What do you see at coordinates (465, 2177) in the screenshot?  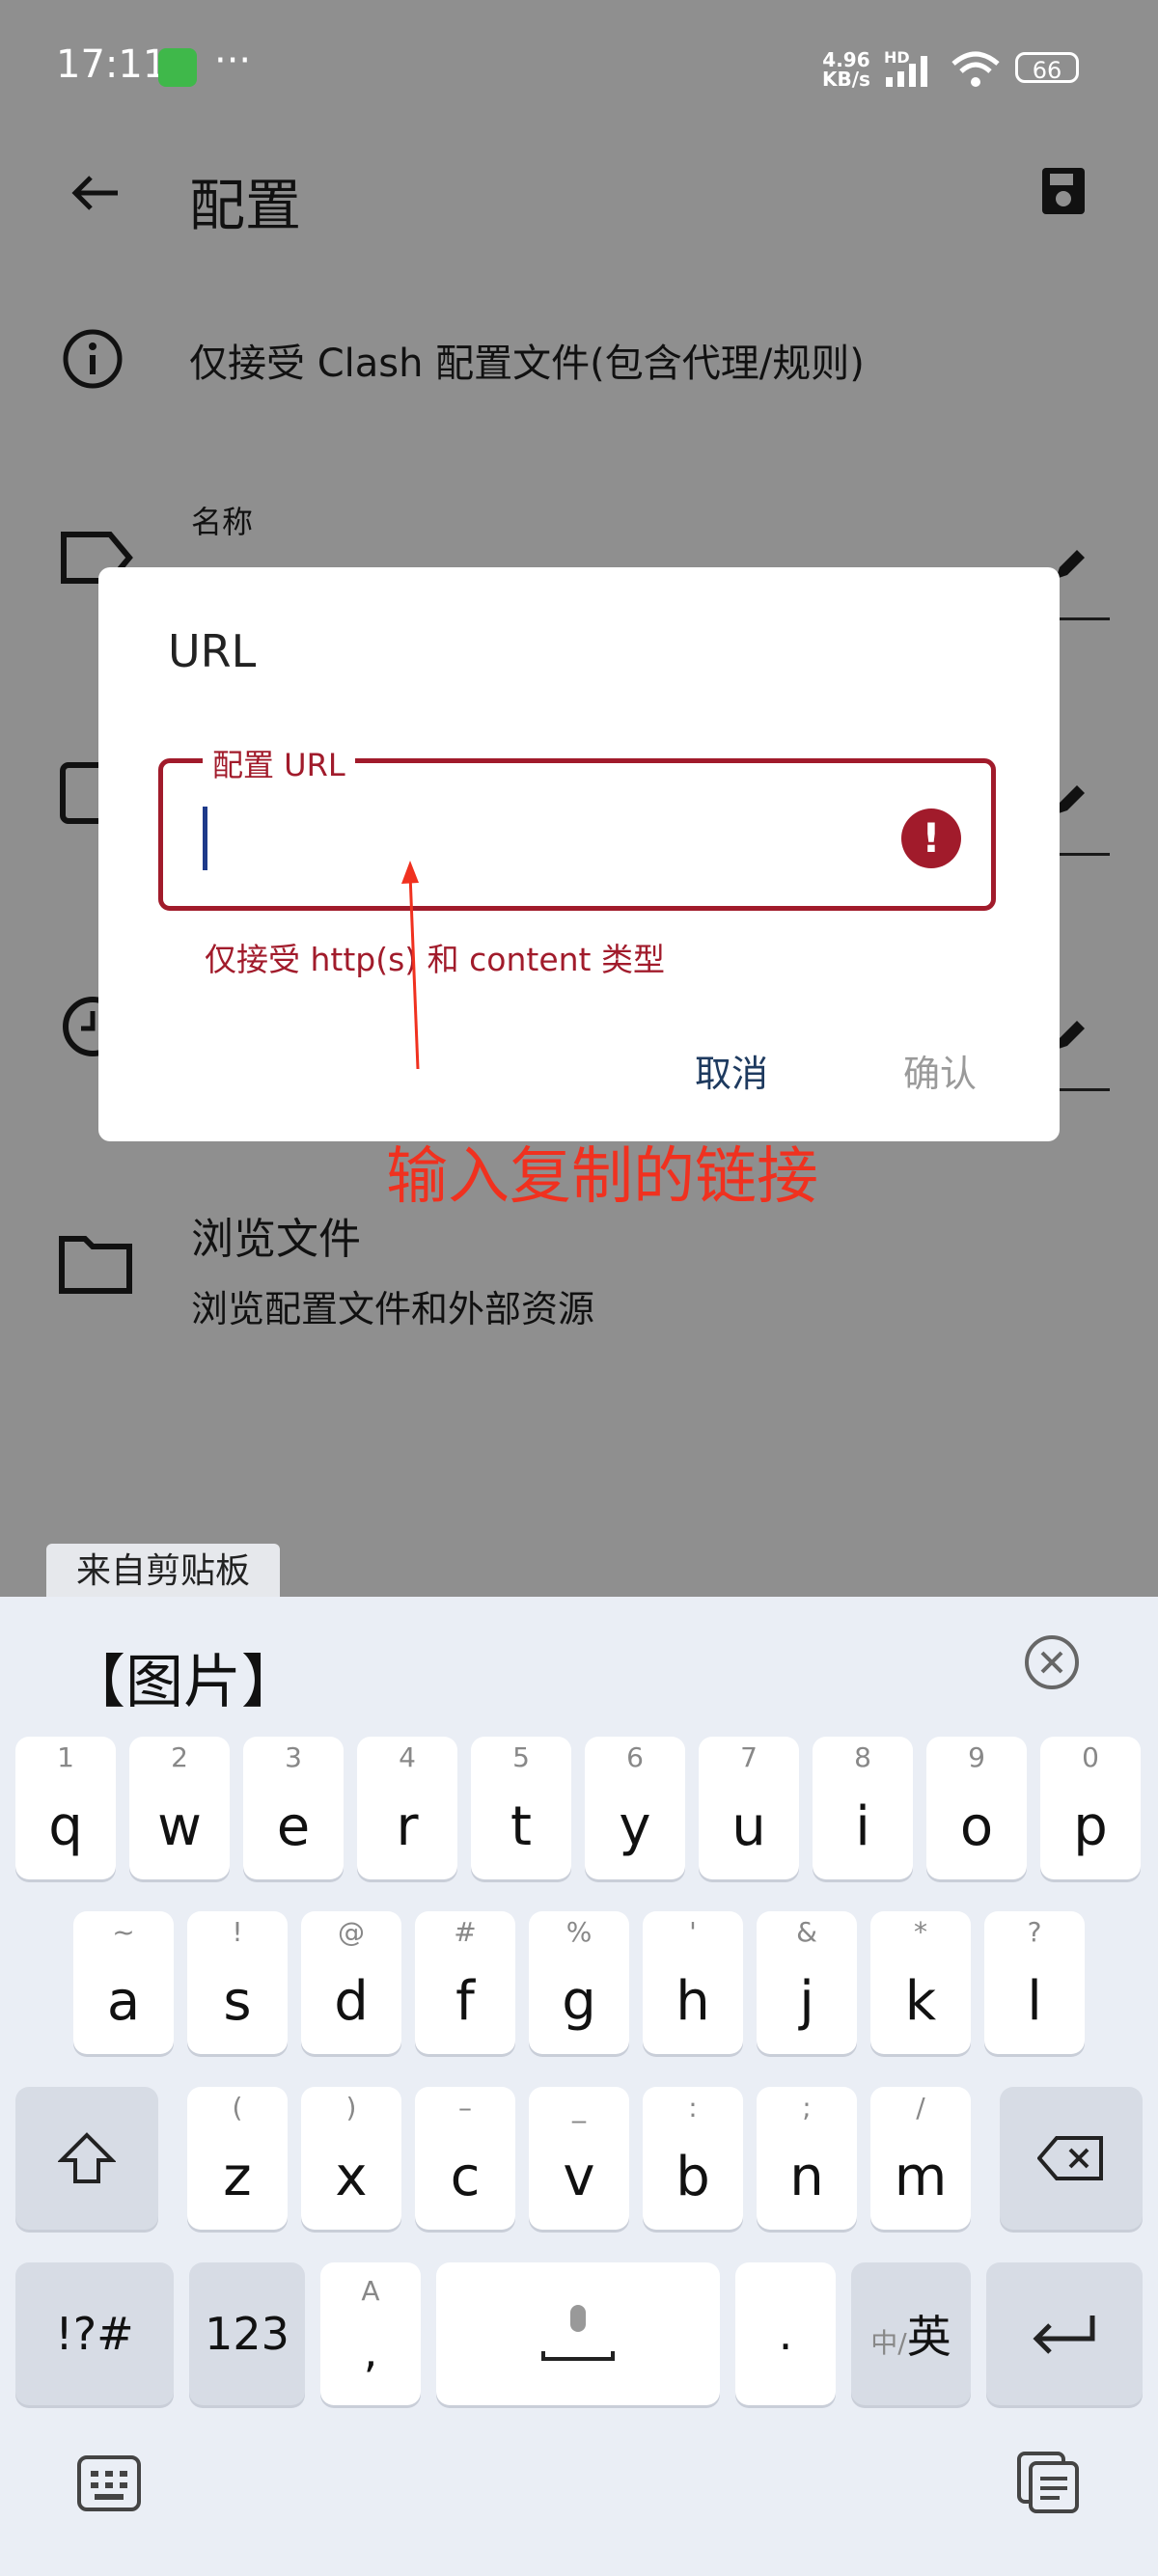 I see `key-label: c` at bounding box center [465, 2177].